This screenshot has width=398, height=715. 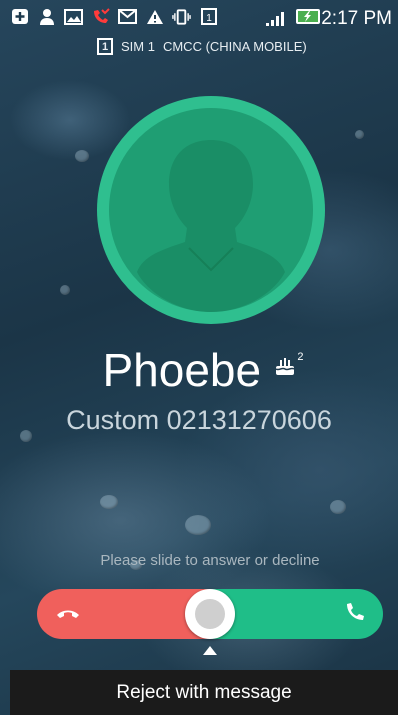 What do you see at coordinates (46, 16) in the screenshot?
I see `person-icon` at bounding box center [46, 16].